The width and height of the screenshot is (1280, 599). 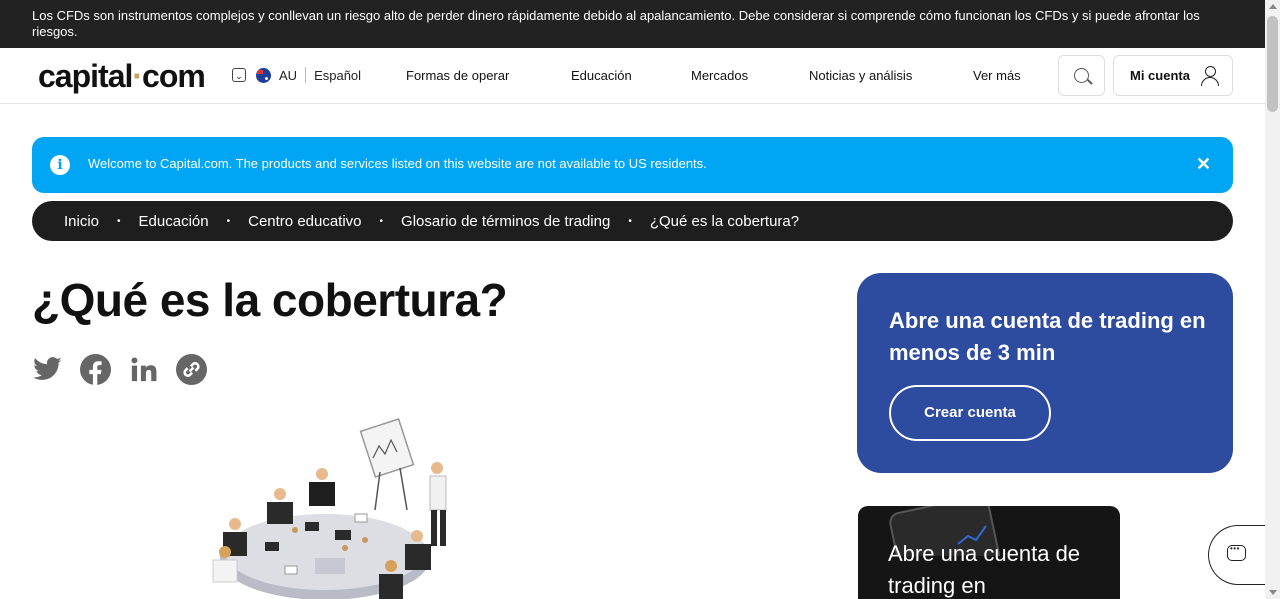 I want to click on breadcrumb-inicio: Inicio, so click(x=81, y=221).